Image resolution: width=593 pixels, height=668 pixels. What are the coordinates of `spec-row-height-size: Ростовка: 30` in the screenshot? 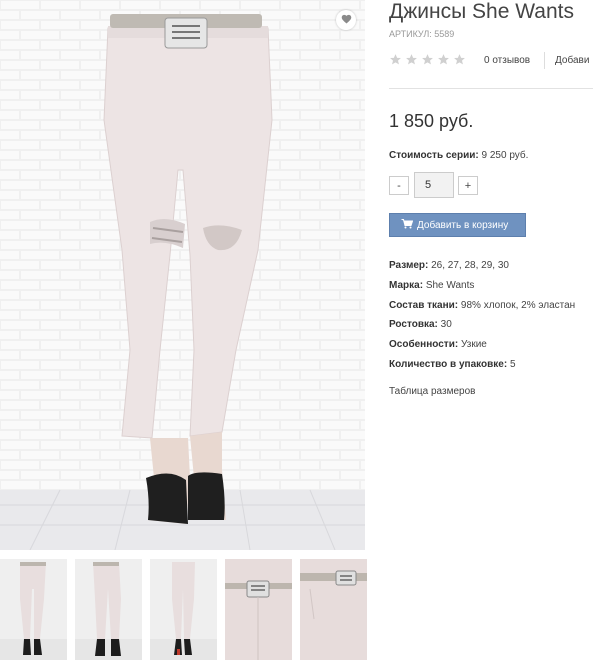 It's located at (482, 328).